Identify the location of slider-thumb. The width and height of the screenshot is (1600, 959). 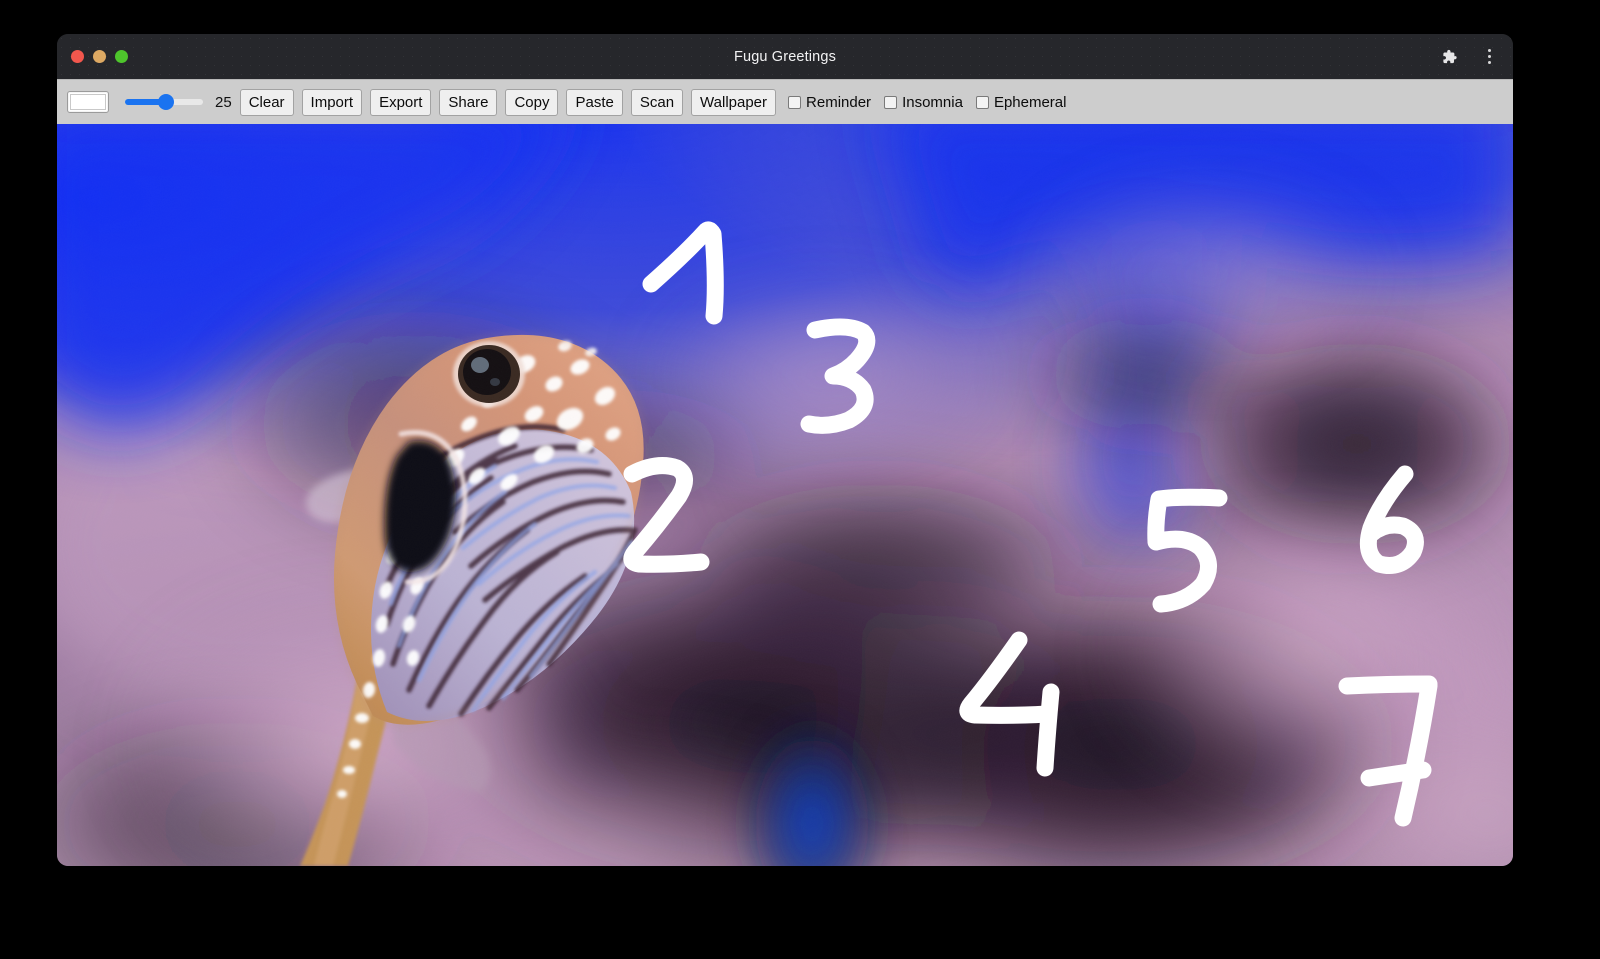
(166, 102).